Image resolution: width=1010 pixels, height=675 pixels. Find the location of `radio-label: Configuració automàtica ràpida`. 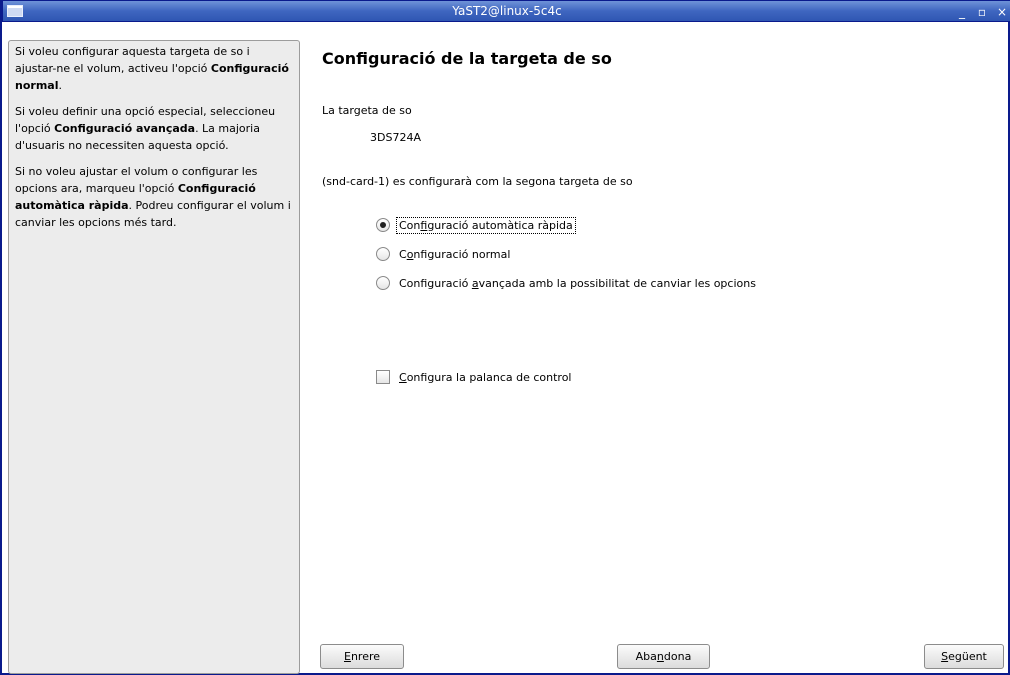

radio-label: Configuració automàtica ràpida is located at coordinates (486, 225).